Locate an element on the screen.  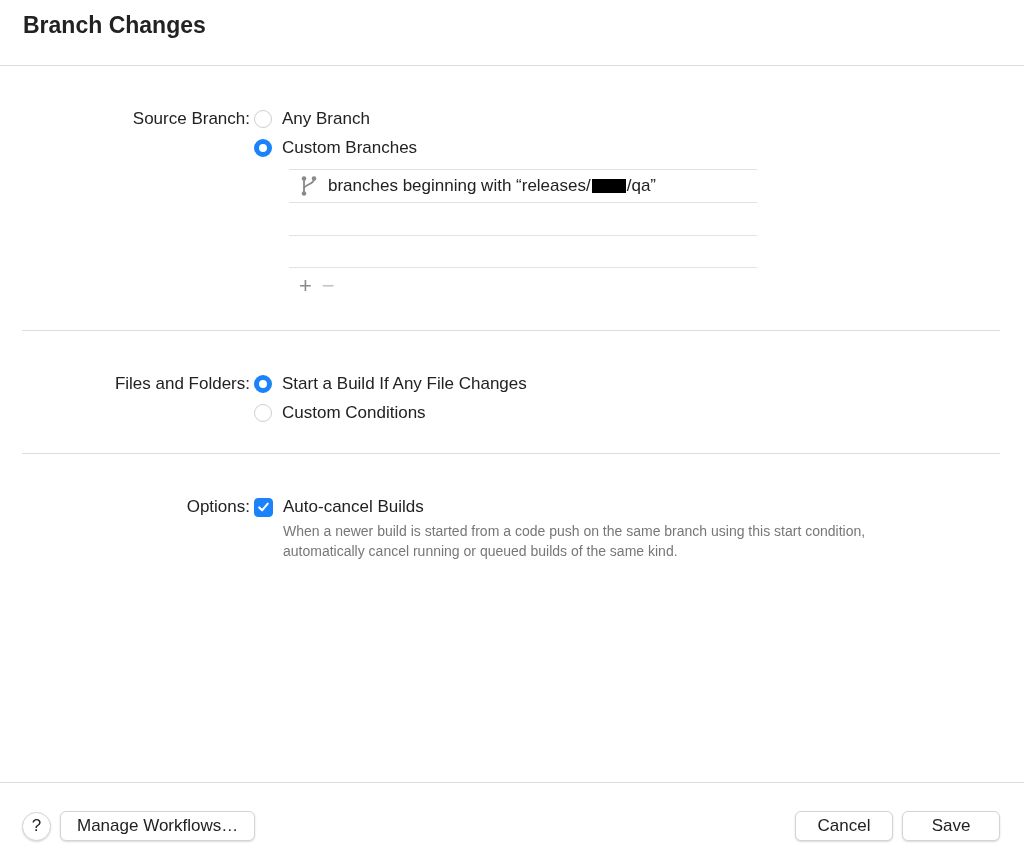
option-label: Start a Build If Any File Changes is located at coordinates (404, 384).